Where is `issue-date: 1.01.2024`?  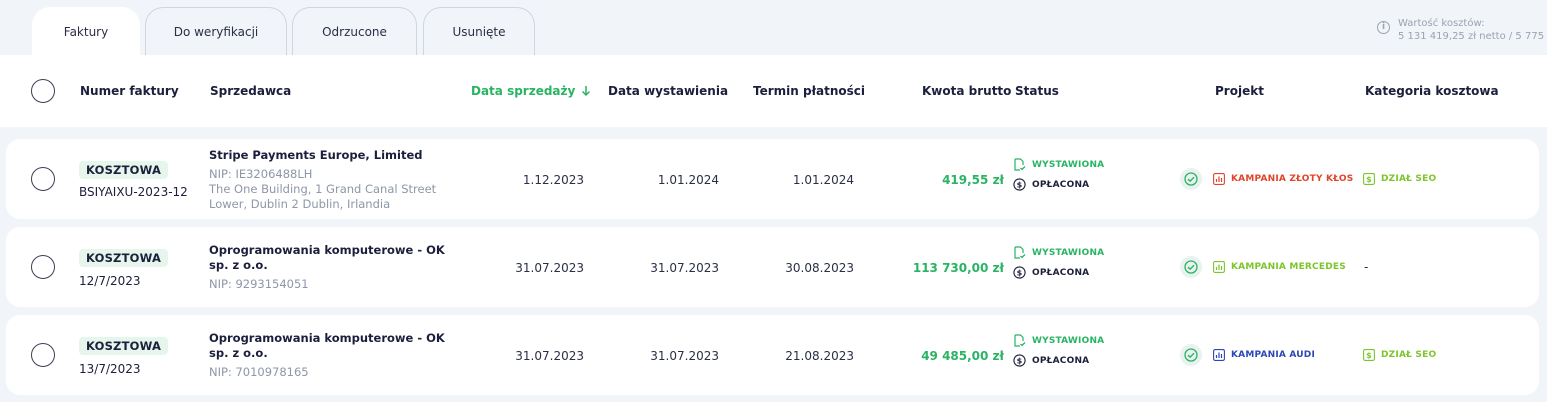 issue-date: 1.01.2024 is located at coordinates (688, 180).